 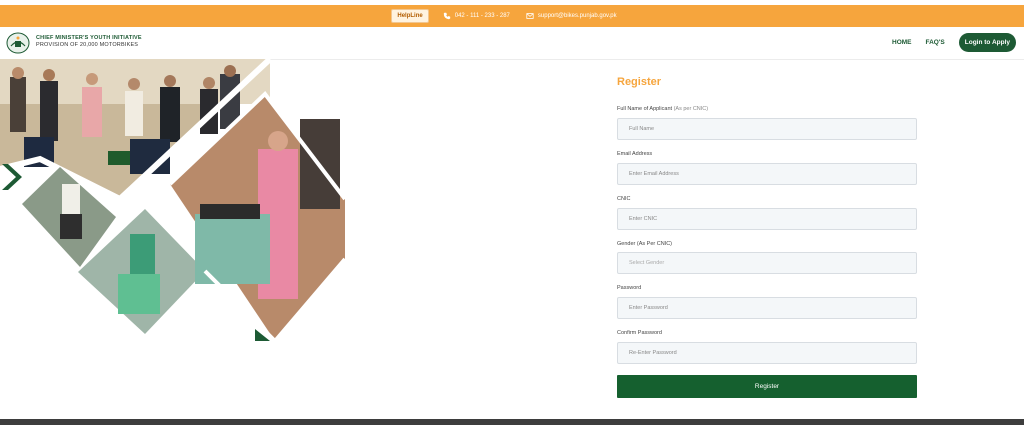 What do you see at coordinates (639, 333) in the screenshot?
I see `confirm-password-label: Confirm Password` at bounding box center [639, 333].